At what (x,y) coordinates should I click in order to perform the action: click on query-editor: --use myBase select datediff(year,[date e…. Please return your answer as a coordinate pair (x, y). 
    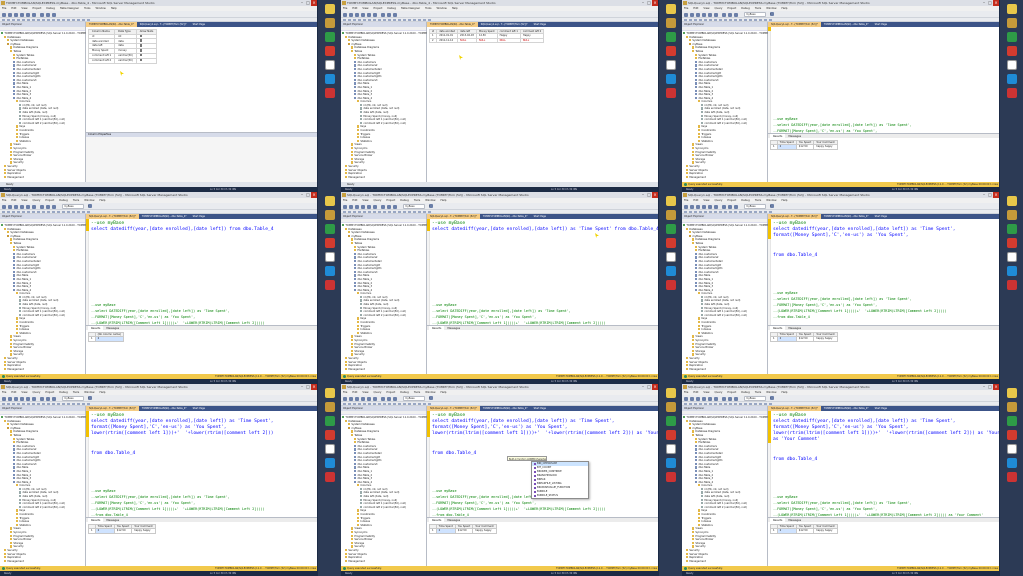
    Looking at the image, I should click on (201, 464).